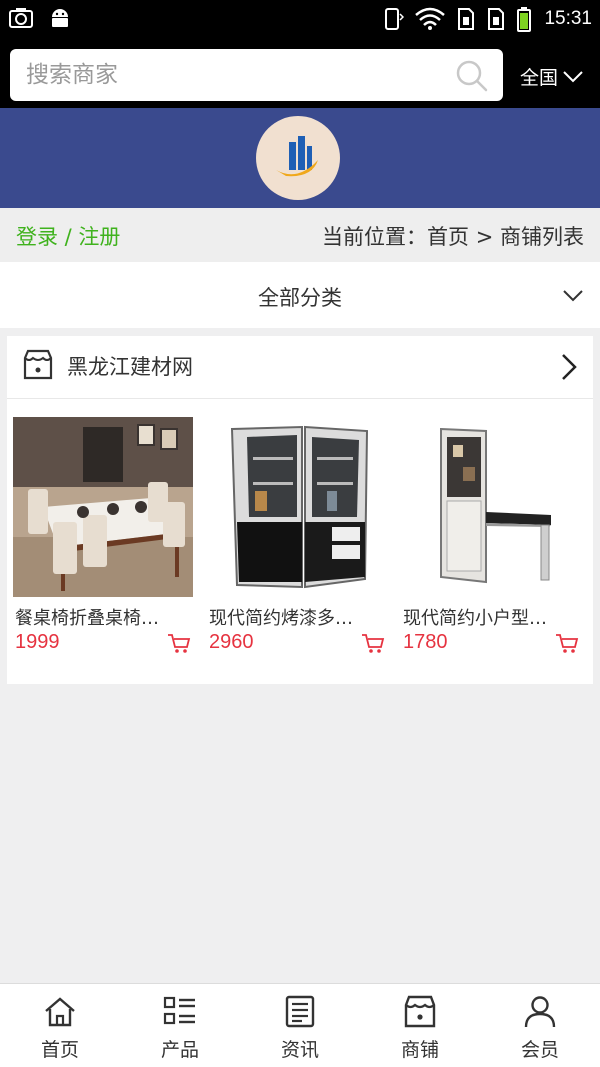 Image resolution: width=600 pixels, height=1067 pixels. What do you see at coordinates (68, 236) in the screenshot?
I see `login-register-link: 登录 / 注册` at bounding box center [68, 236].